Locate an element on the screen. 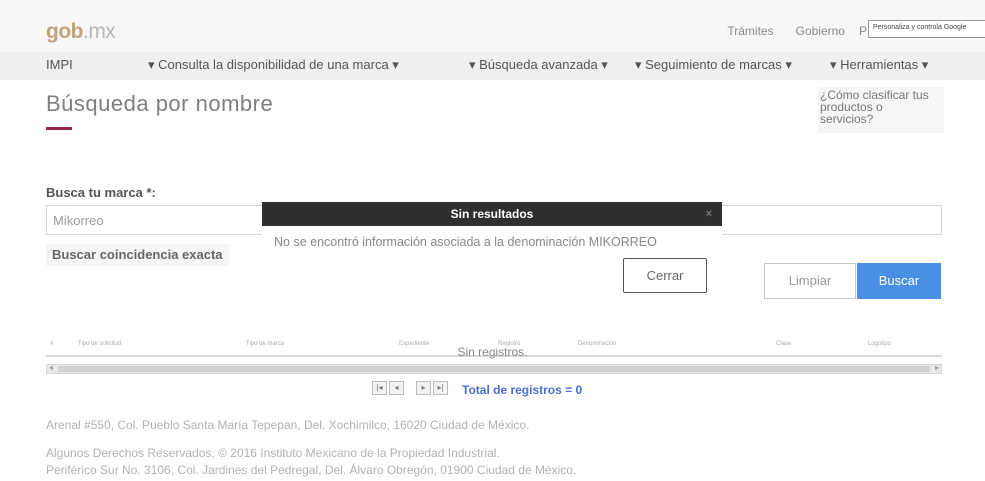  horizontal-scrollbar: ◂ ▸ is located at coordinates (494, 368).